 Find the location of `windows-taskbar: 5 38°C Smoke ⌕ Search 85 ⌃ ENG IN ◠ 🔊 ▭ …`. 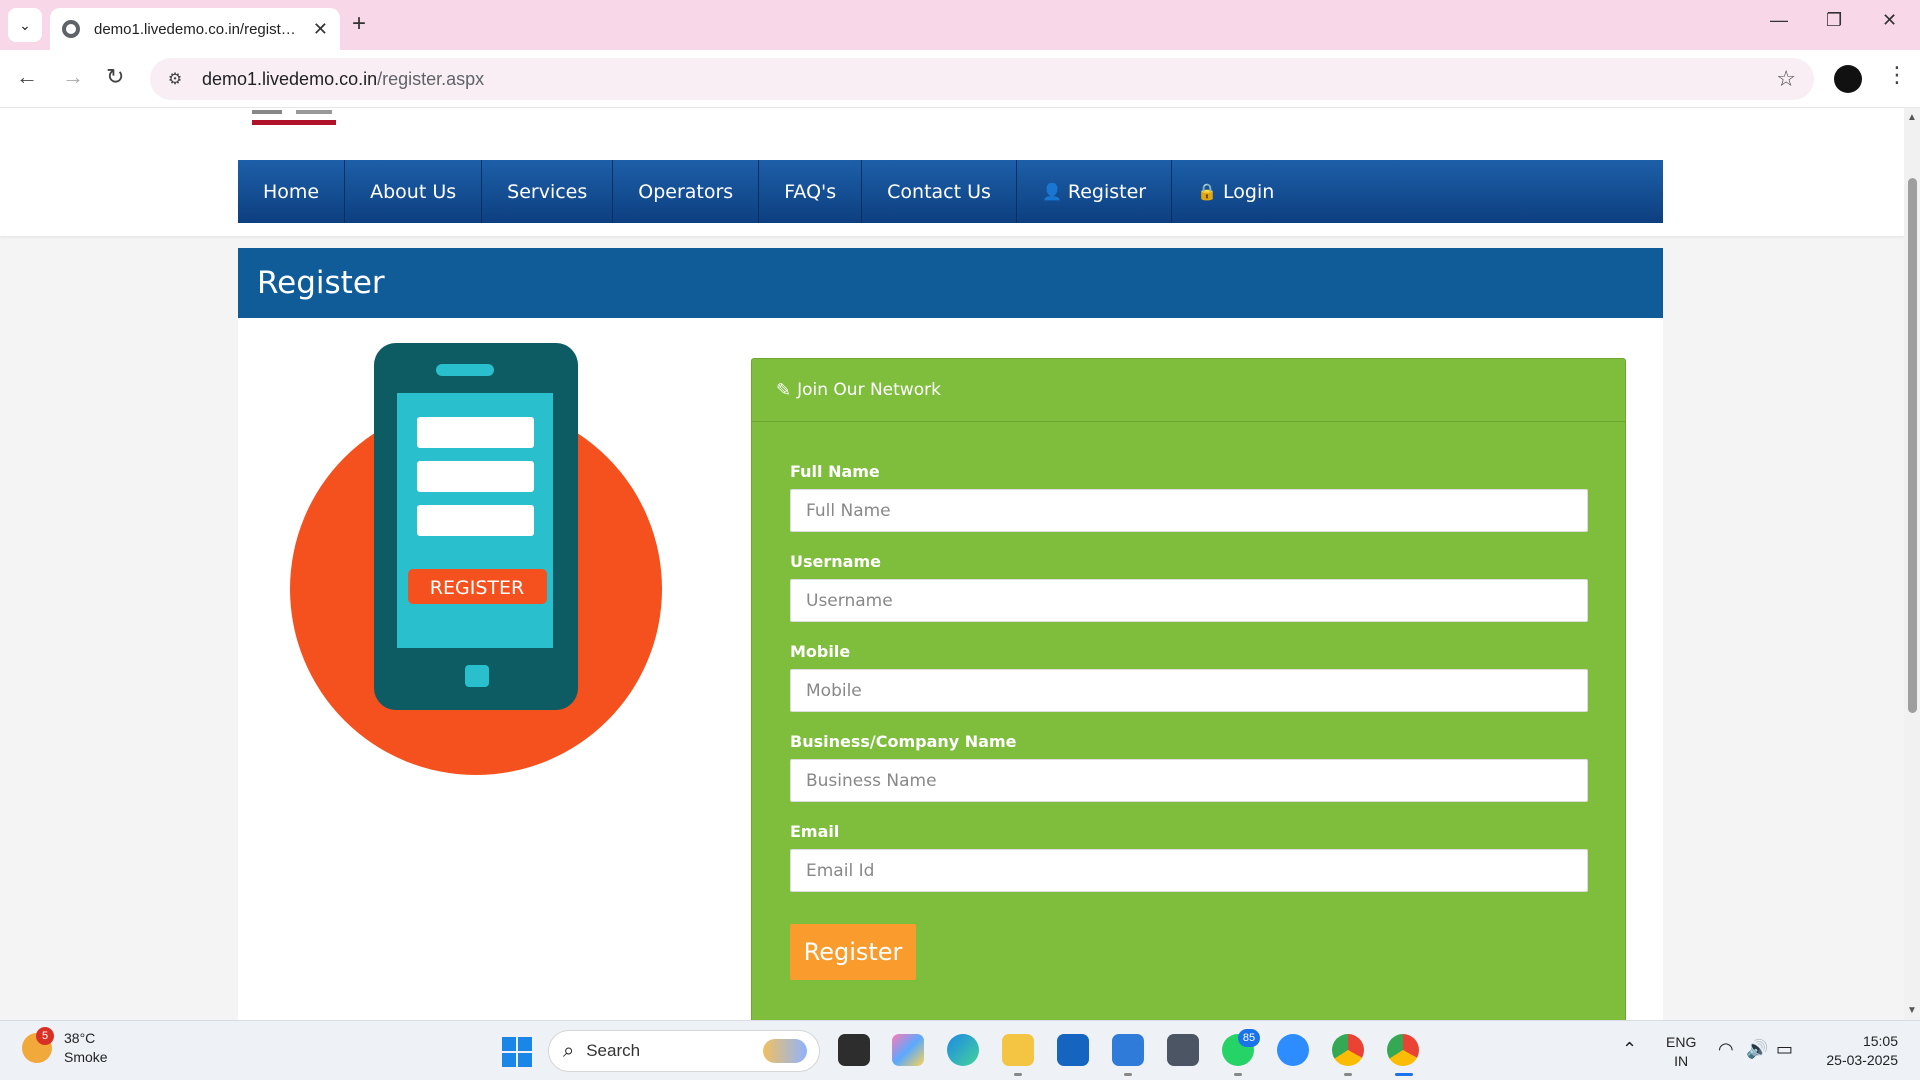

windows-taskbar: 5 38°C Smoke ⌕ Search 85 ⌃ ENG IN ◠ 🔊 ▭ … is located at coordinates (960, 1050).